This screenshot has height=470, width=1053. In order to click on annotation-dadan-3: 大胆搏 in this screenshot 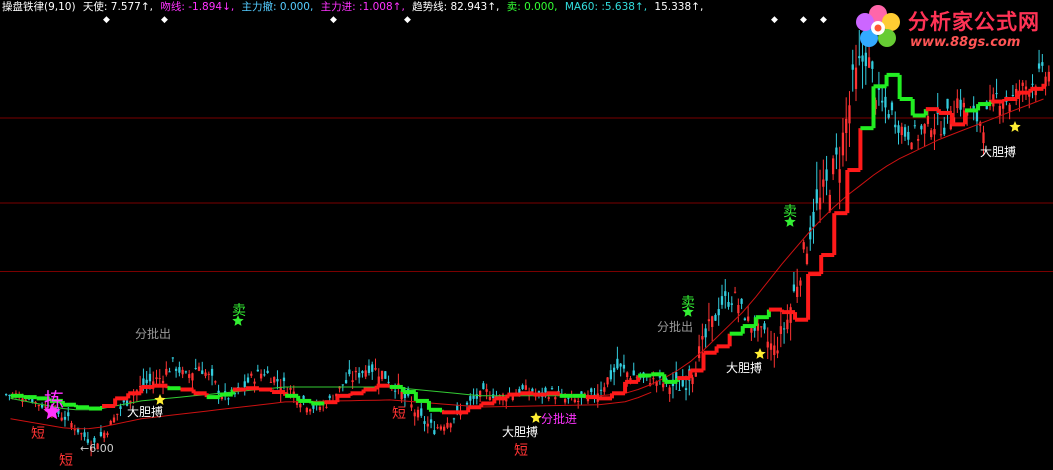, I will do `click(744, 368)`.